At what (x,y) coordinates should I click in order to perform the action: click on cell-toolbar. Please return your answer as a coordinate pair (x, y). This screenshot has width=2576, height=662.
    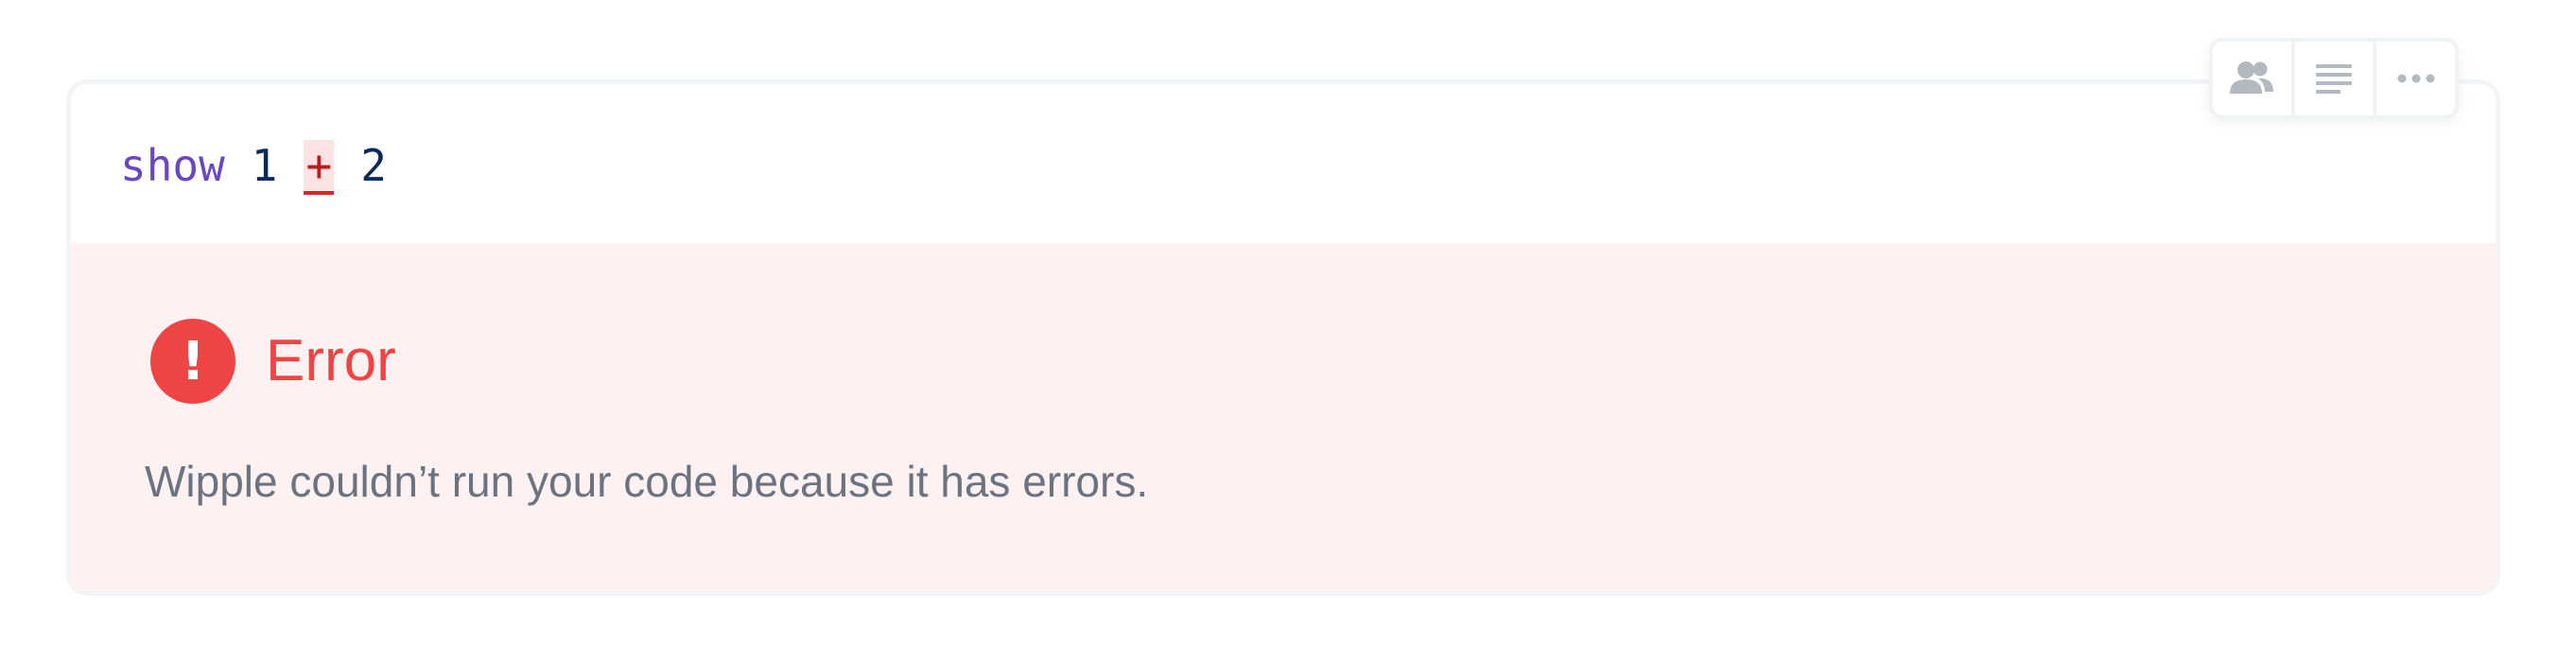
    Looking at the image, I should click on (2334, 78).